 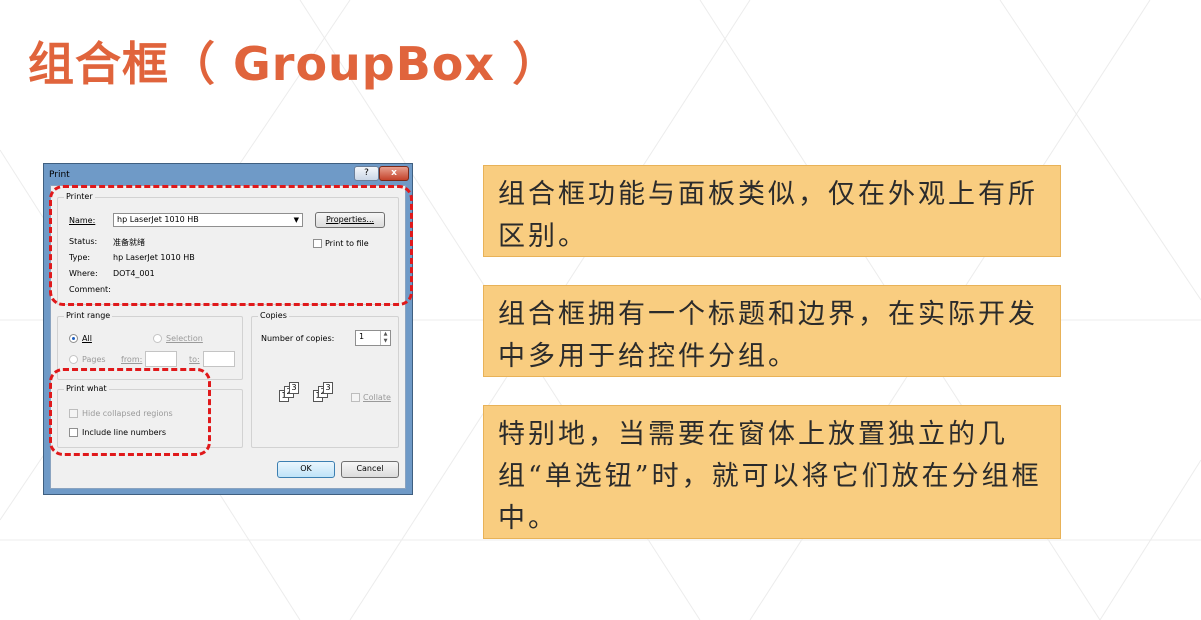 What do you see at coordinates (219, 359) in the screenshot?
I see `to-input` at bounding box center [219, 359].